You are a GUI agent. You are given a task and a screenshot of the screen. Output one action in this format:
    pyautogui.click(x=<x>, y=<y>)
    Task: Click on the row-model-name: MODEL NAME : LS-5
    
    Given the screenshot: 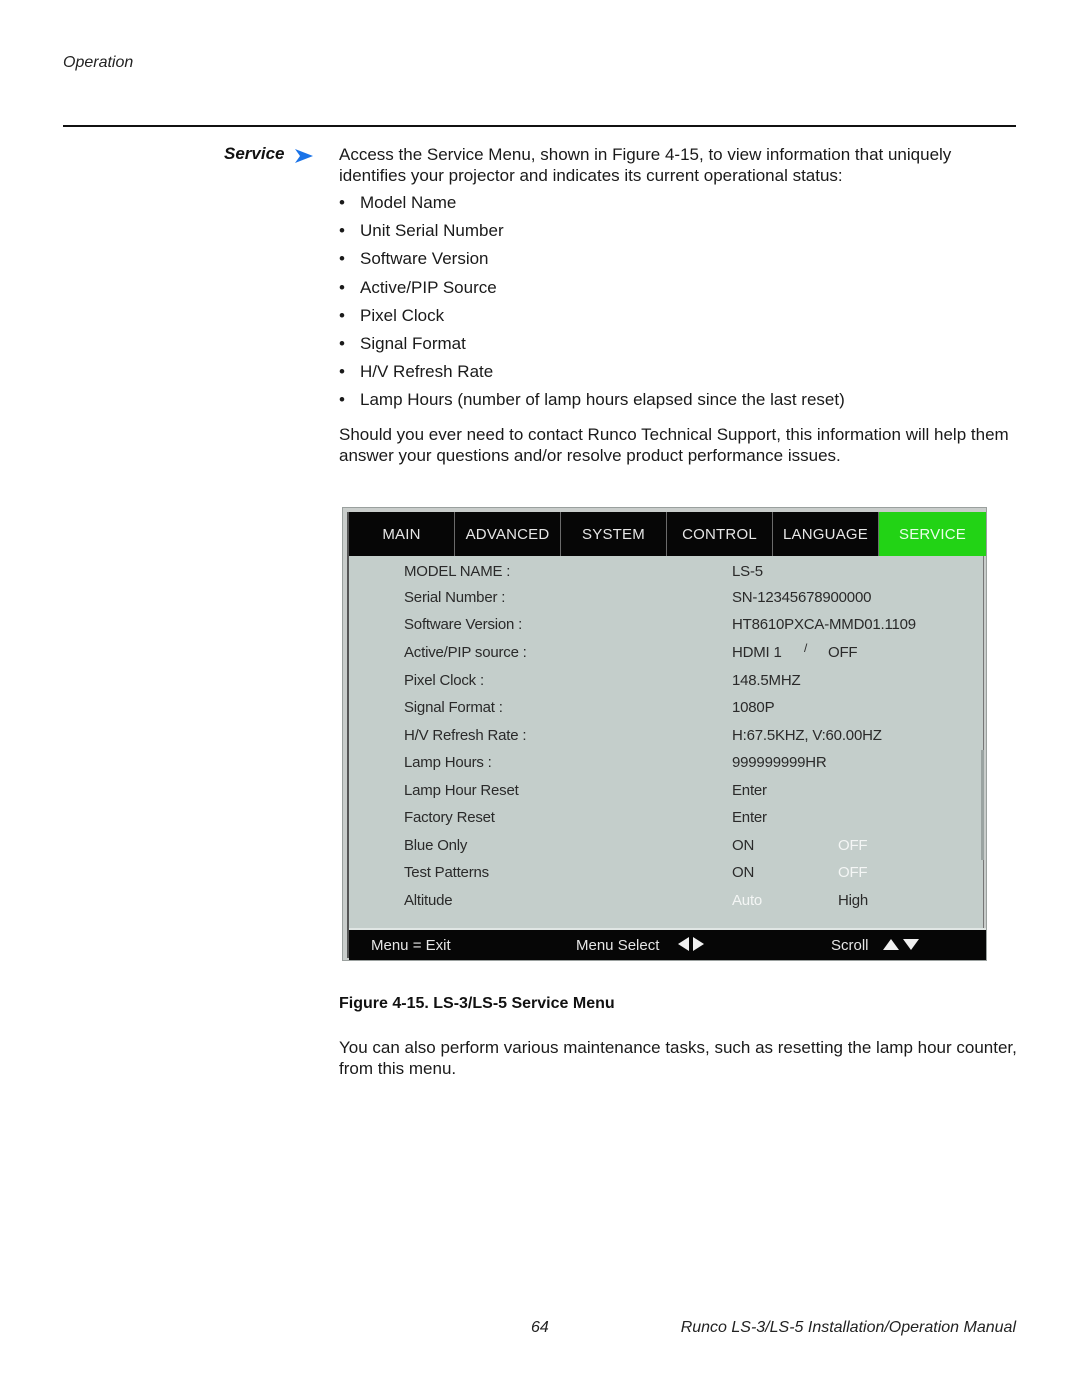 What is the action you would take?
    pyautogui.click(x=667, y=572)
    